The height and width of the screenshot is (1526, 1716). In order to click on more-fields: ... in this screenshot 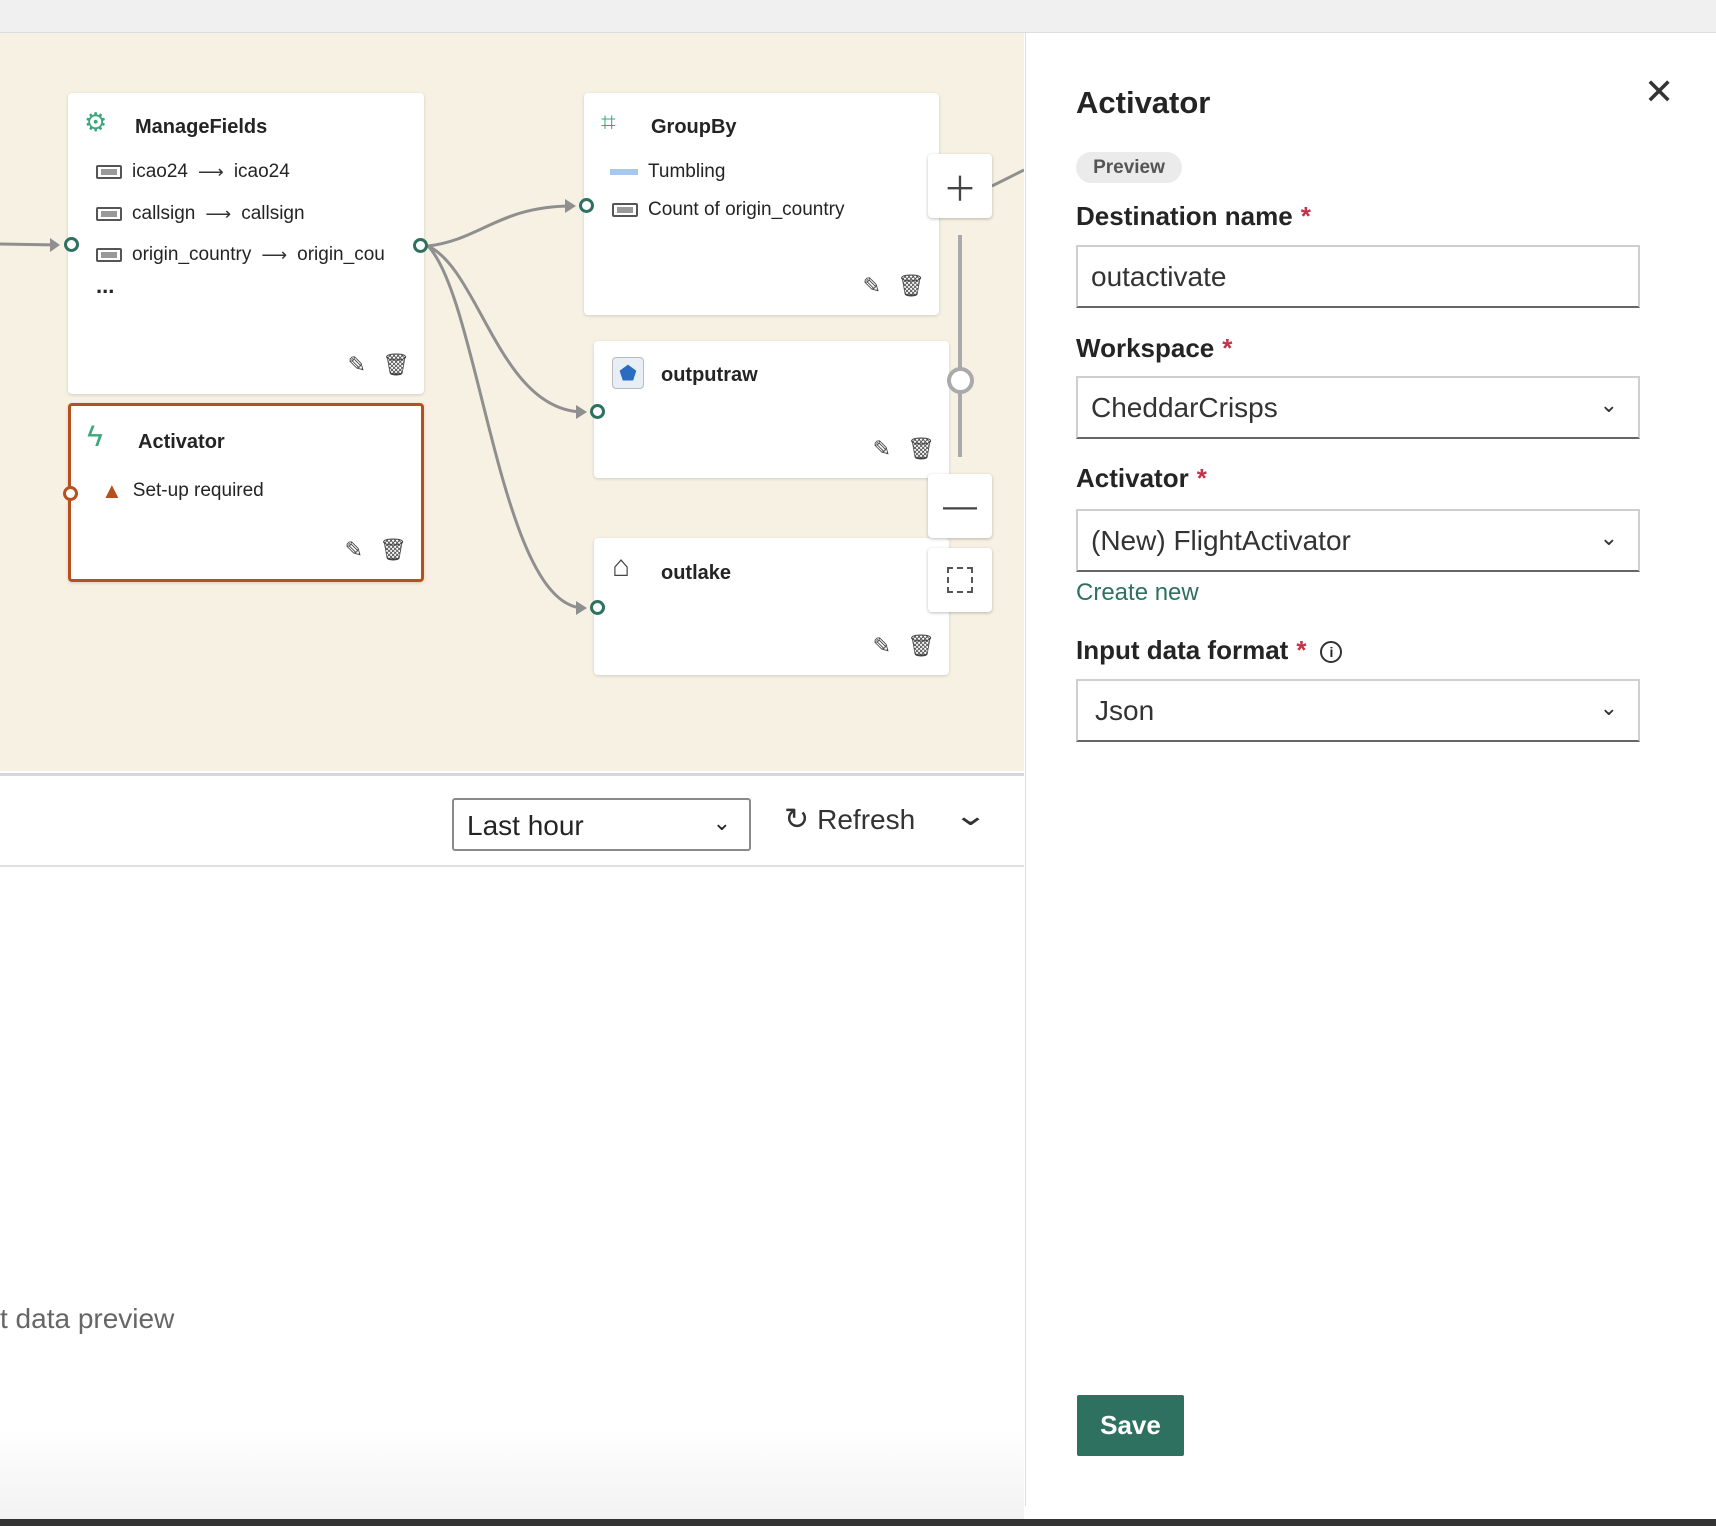, I will do `click(105, 285)`.